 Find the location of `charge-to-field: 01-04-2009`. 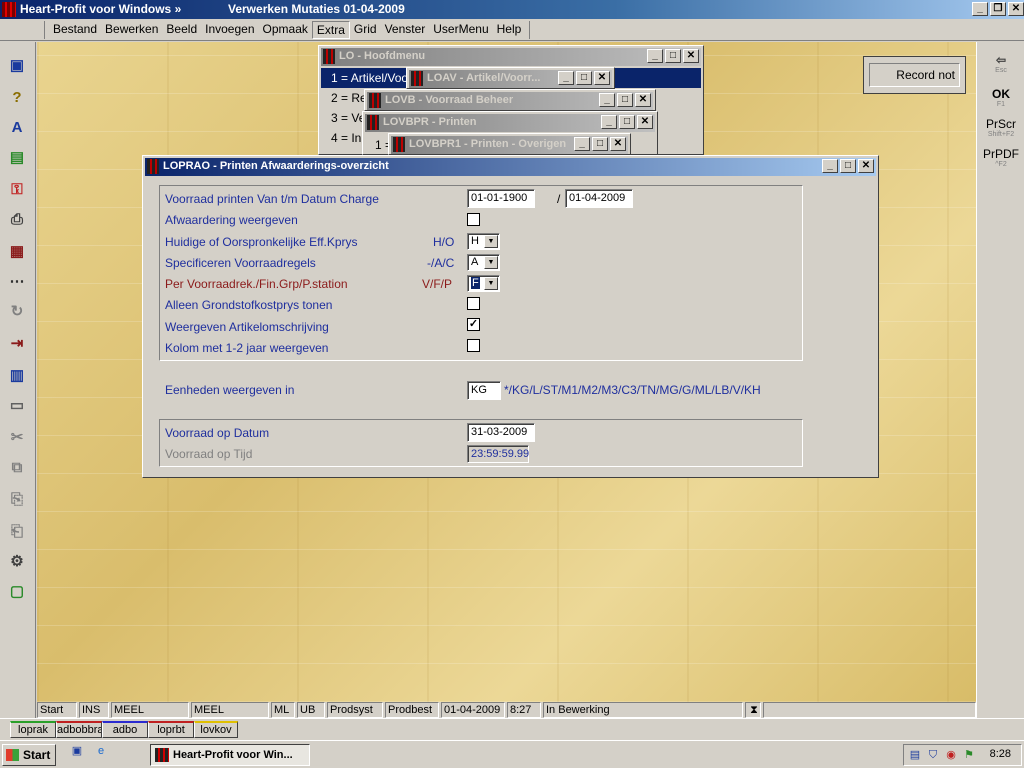

charge-to-field: 01-04-2009 is located at coordinates (599, 198).